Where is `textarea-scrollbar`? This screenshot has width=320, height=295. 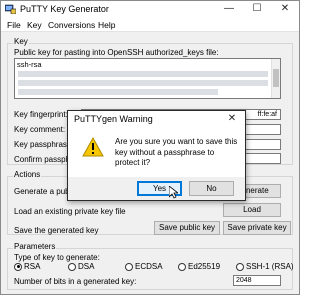
textarea-scrollbar is located at coordinates (275, 78).